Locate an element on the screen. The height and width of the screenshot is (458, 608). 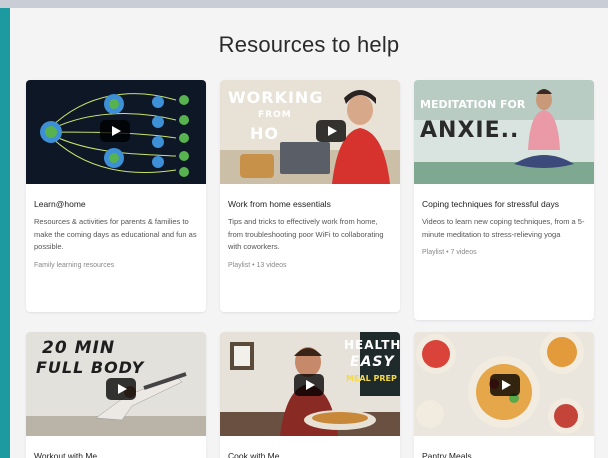
card-meta: Playlist • 13 videos is located at coordinates (257, 265).